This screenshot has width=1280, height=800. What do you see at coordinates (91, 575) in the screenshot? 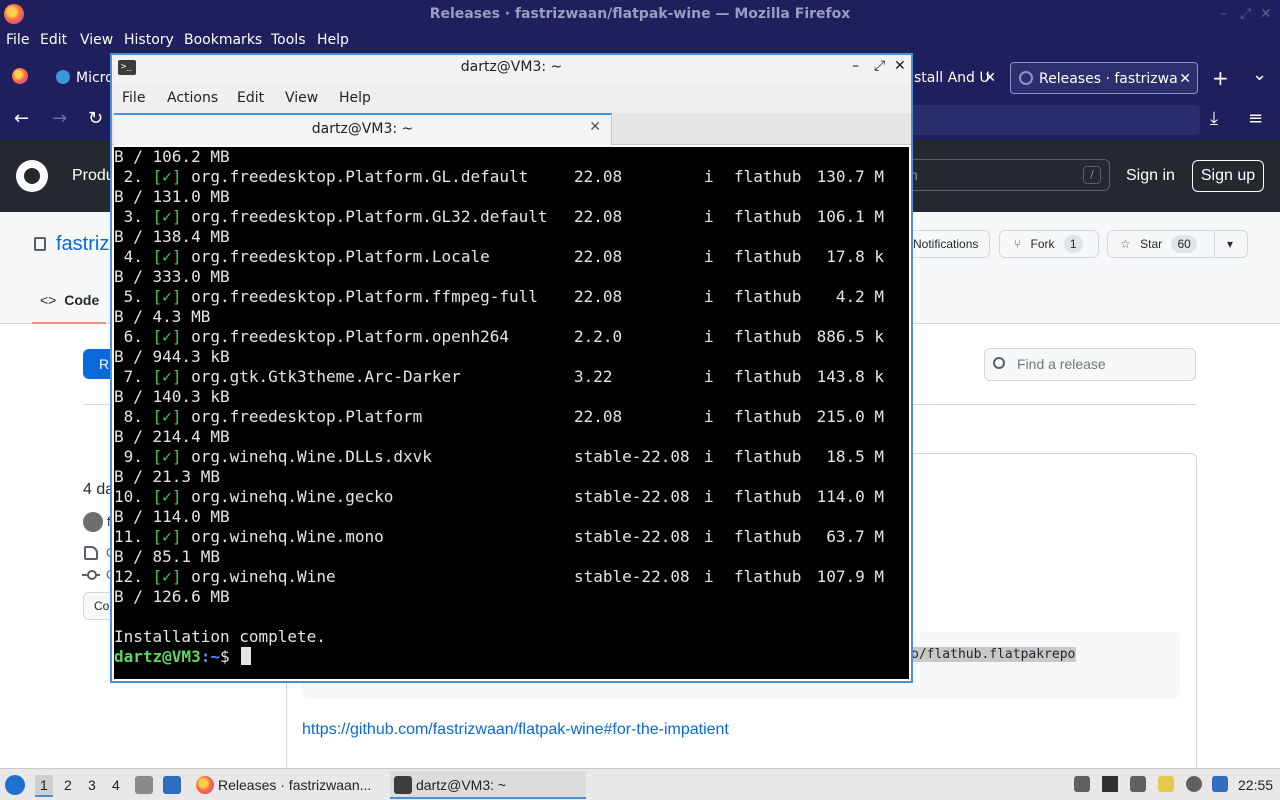
I see `commit-icon` at bounding box center [91, 575].